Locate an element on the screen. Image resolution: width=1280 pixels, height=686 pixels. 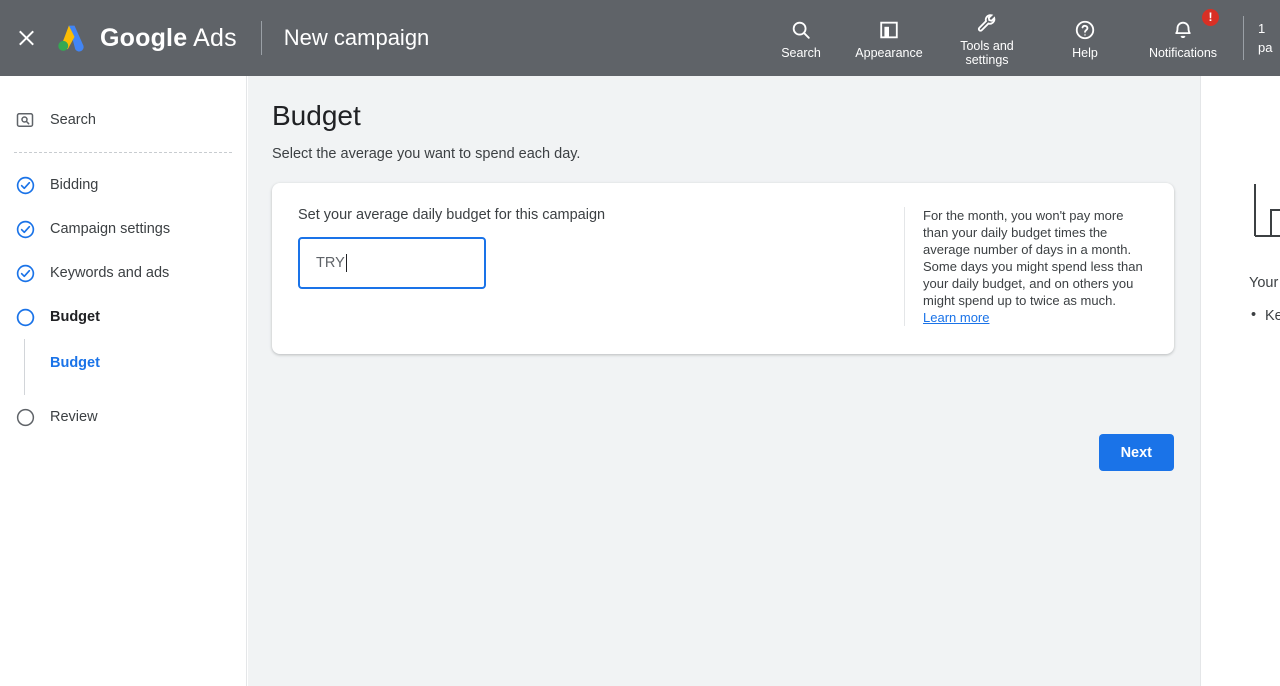
toolbar-appearance-label: Appearance is located at coordinates (889, 52).